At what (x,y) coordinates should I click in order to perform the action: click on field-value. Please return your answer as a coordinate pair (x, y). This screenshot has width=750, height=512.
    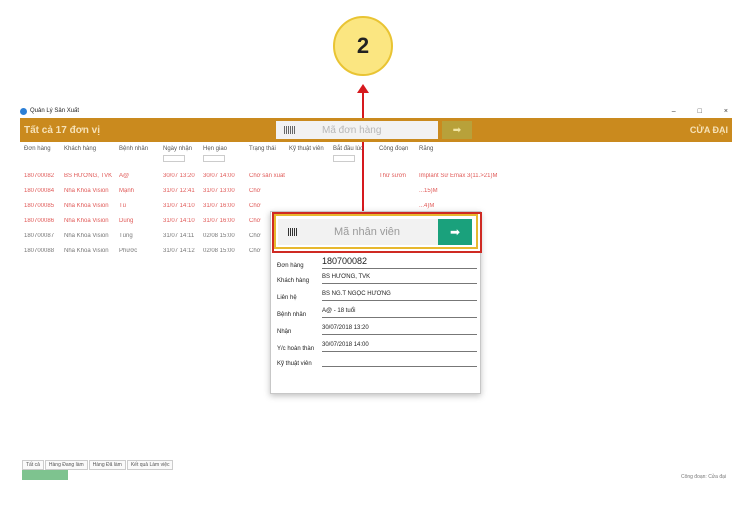
    Looking at the image, I should click on (399, 362).